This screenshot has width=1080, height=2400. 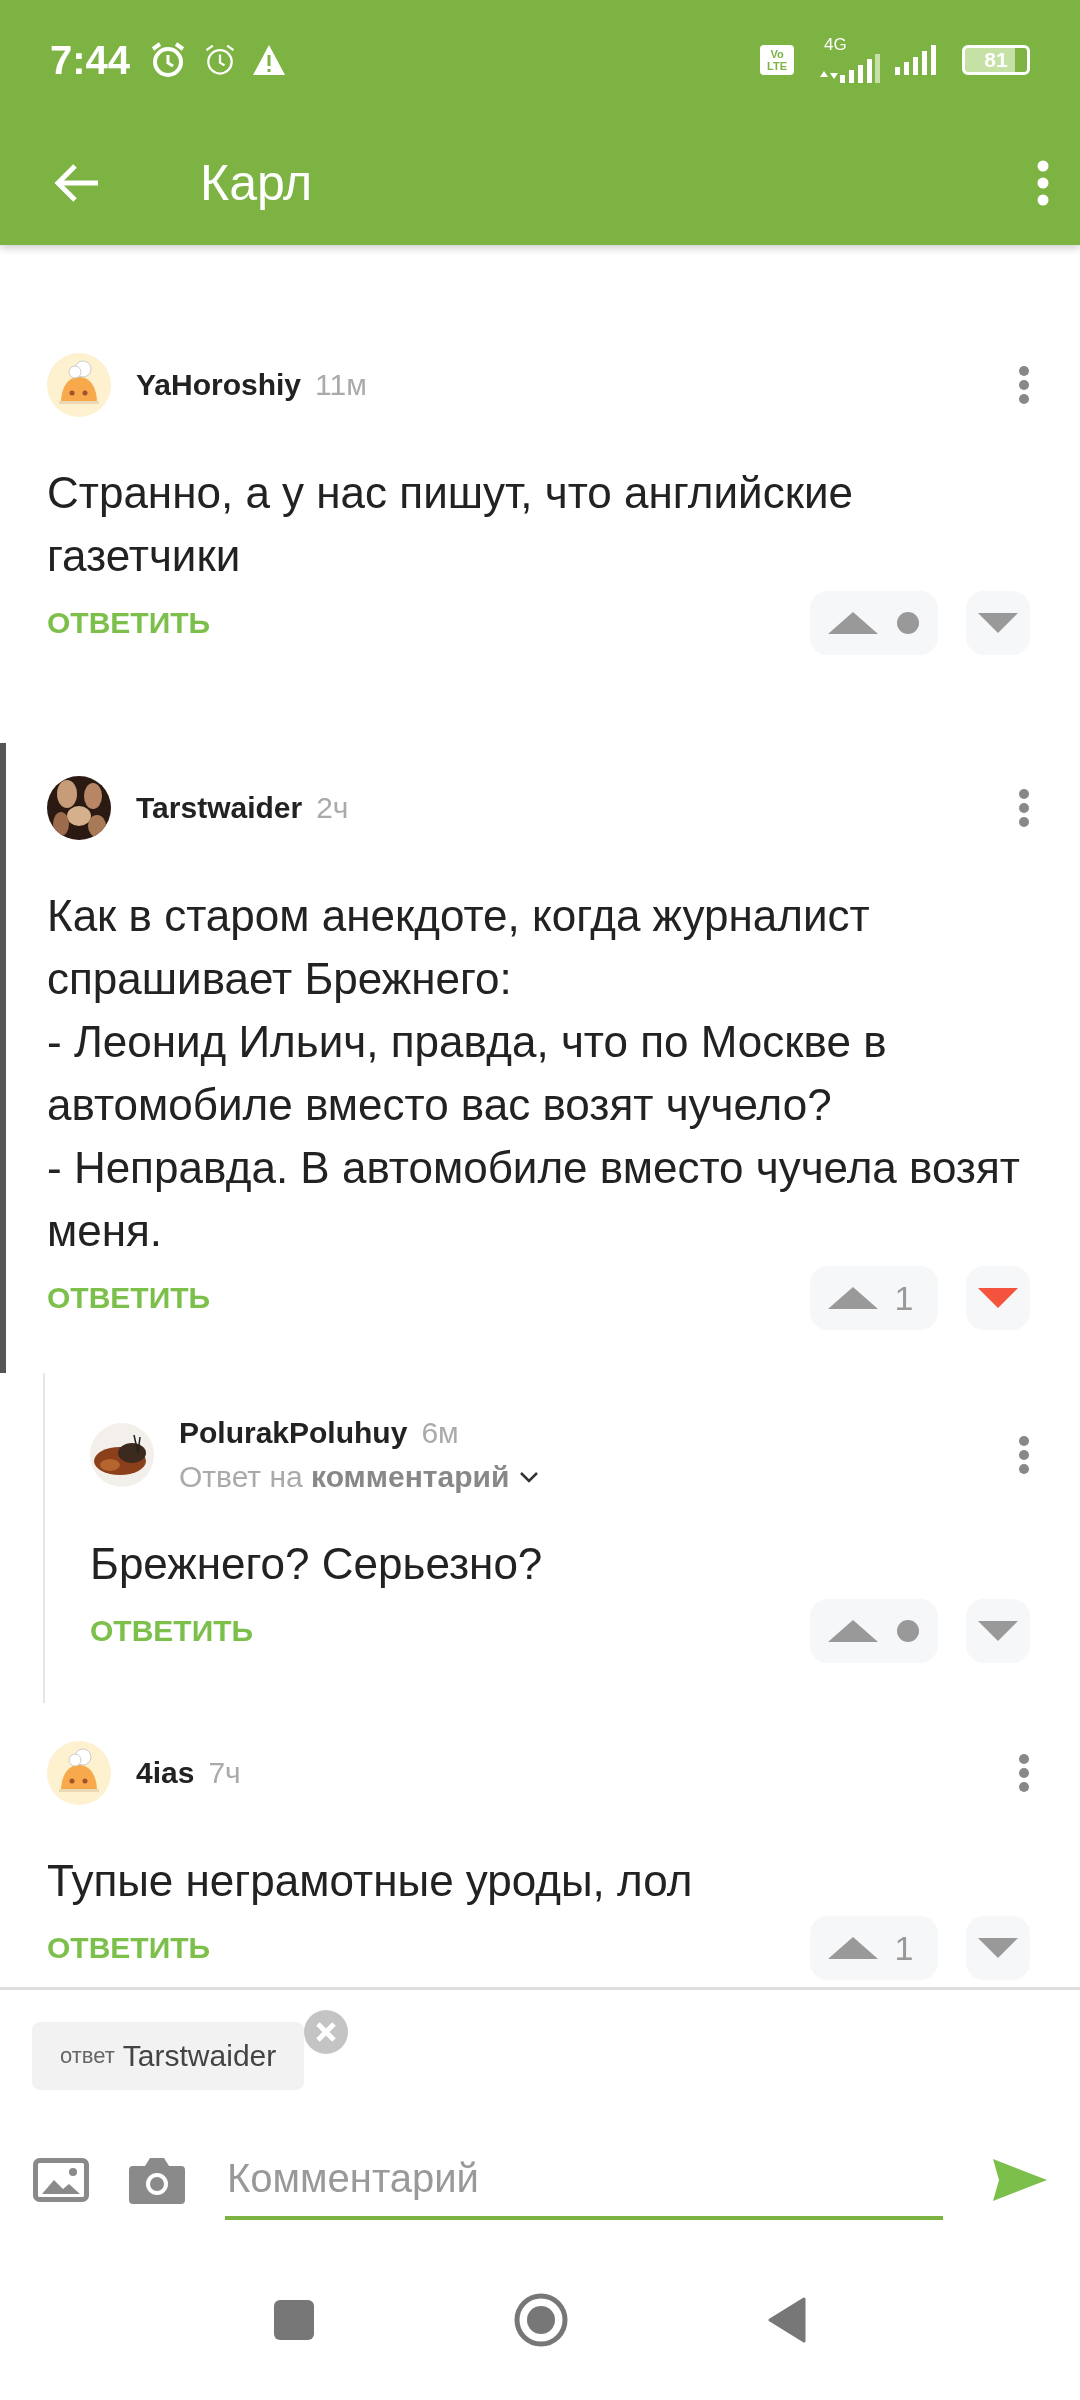 I want to click on author-name: Tarstwaider, so click(x=219, y=808).